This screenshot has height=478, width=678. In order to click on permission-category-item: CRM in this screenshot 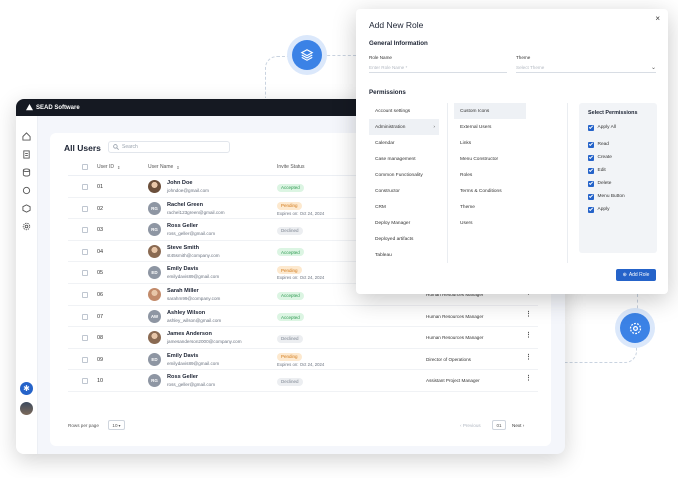, I will do `click(404, 207)`.